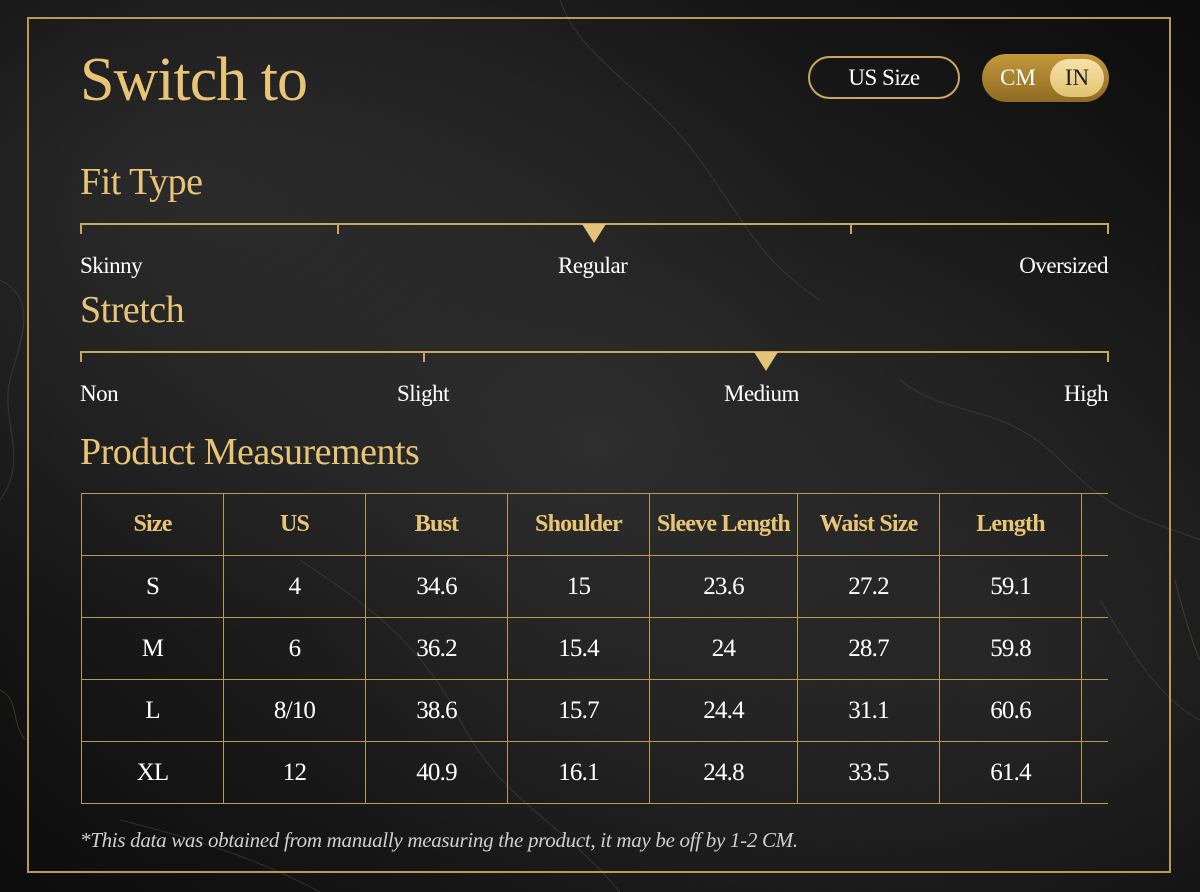 The width and height of the screenshot is (1200, 892). Describe the element at coordinates (436, 648) in the screenshot. I see `table-cell: 36.2` at that location.